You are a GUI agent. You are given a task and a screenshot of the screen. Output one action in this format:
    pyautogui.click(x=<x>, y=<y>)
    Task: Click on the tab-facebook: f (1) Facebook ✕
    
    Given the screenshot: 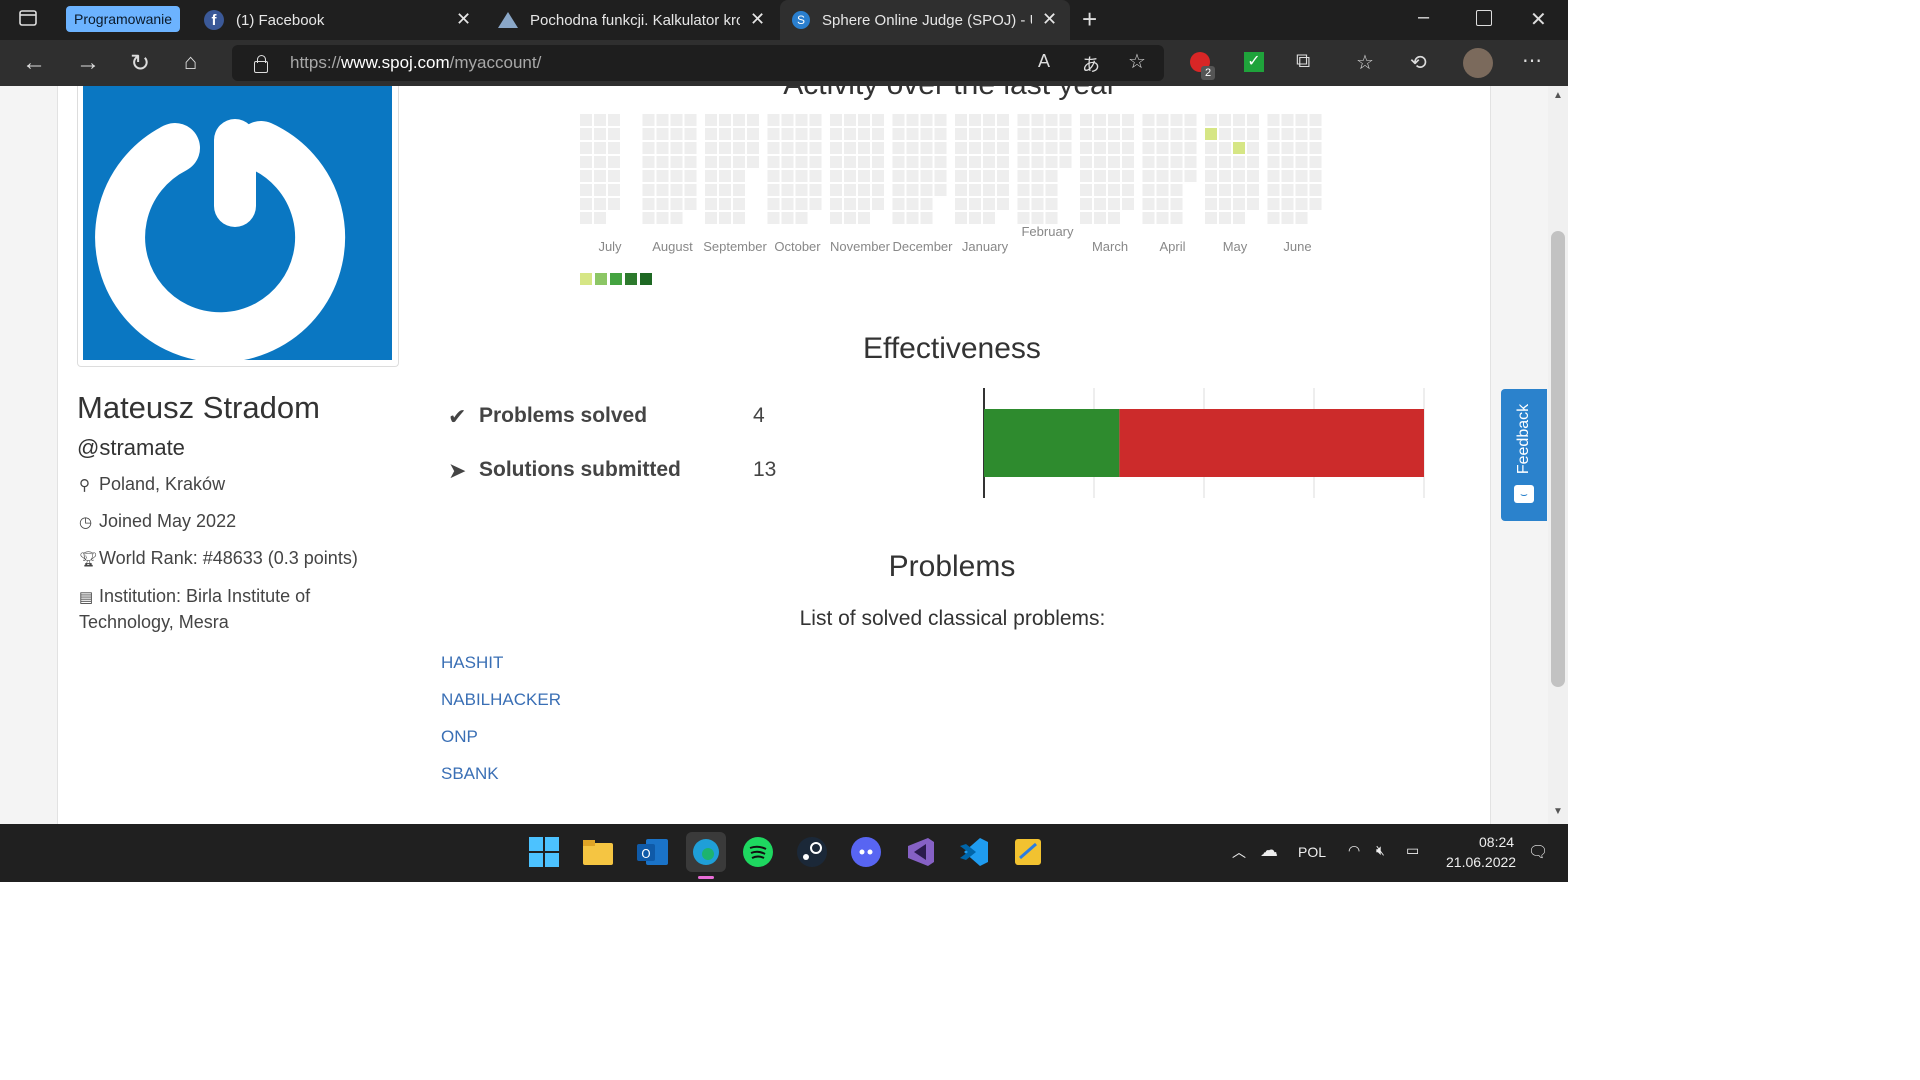 What is the action you would take?
    pyautogui.click(x=337, y=20)
    